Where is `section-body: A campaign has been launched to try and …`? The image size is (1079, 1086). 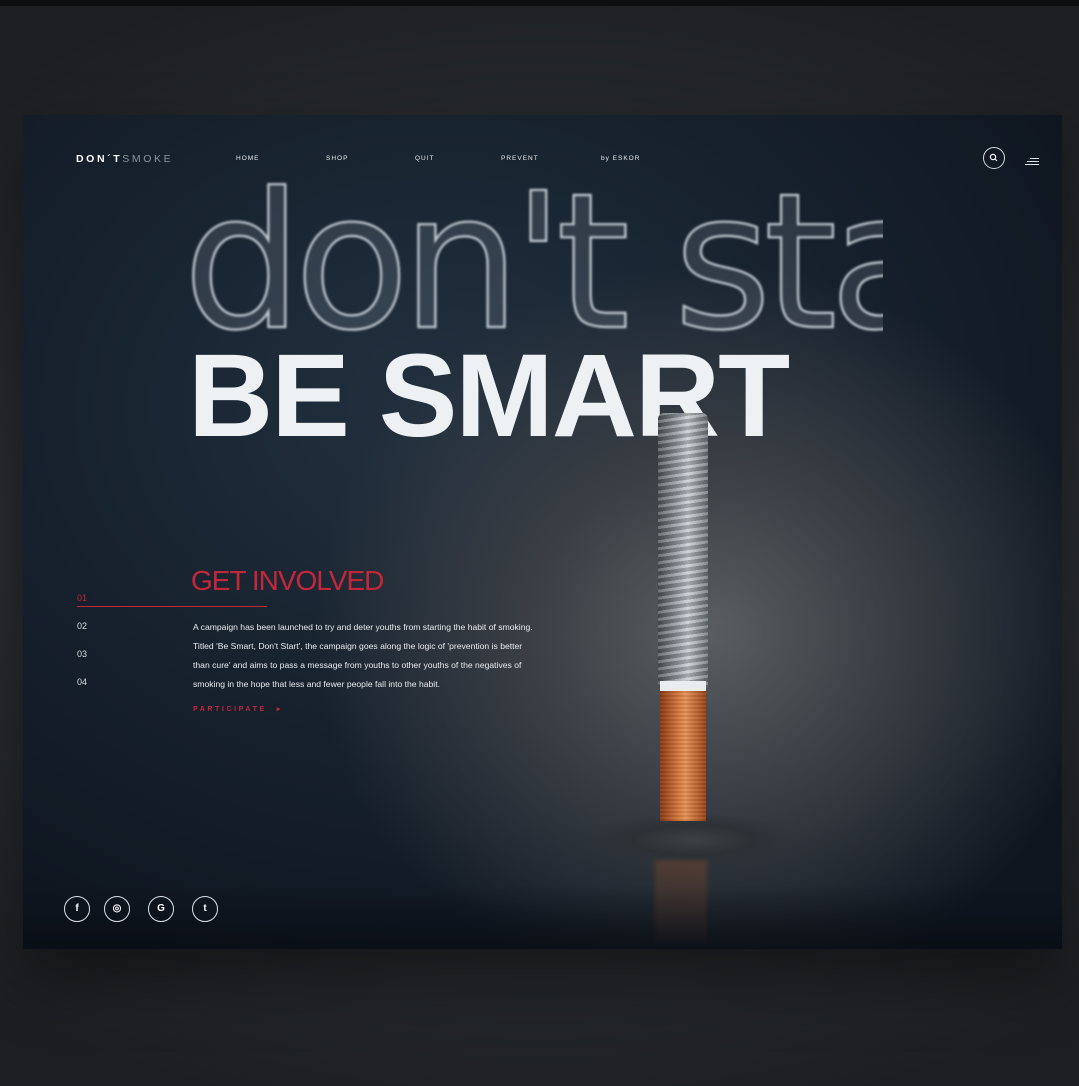
section-body: A campaign has been launched to try and … is located at coordinates (378, 656).